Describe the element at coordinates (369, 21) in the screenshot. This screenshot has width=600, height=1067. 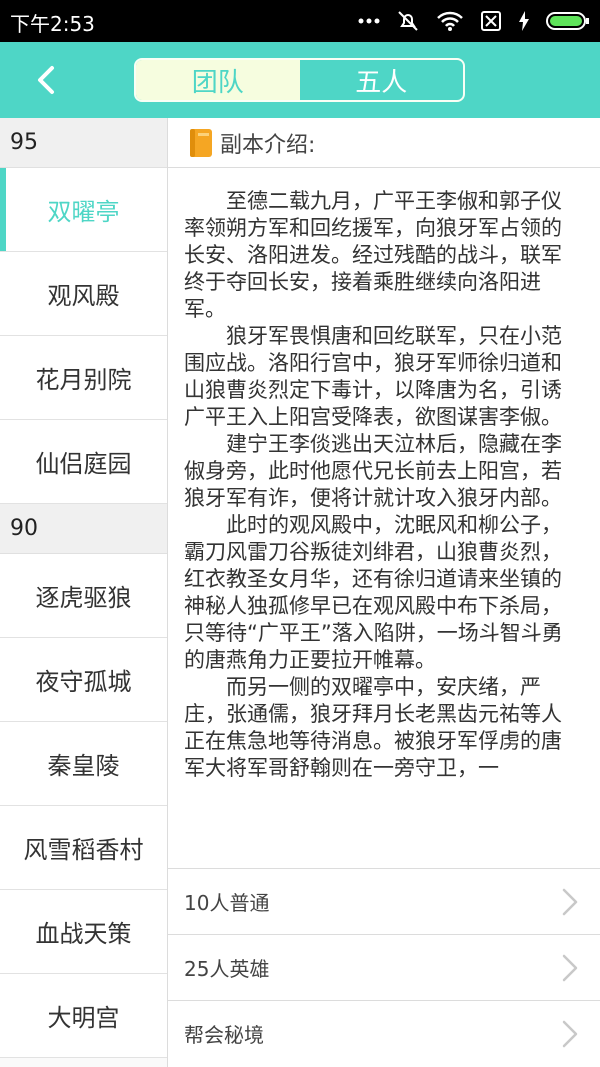
I see `more-dots-icon` at that location.